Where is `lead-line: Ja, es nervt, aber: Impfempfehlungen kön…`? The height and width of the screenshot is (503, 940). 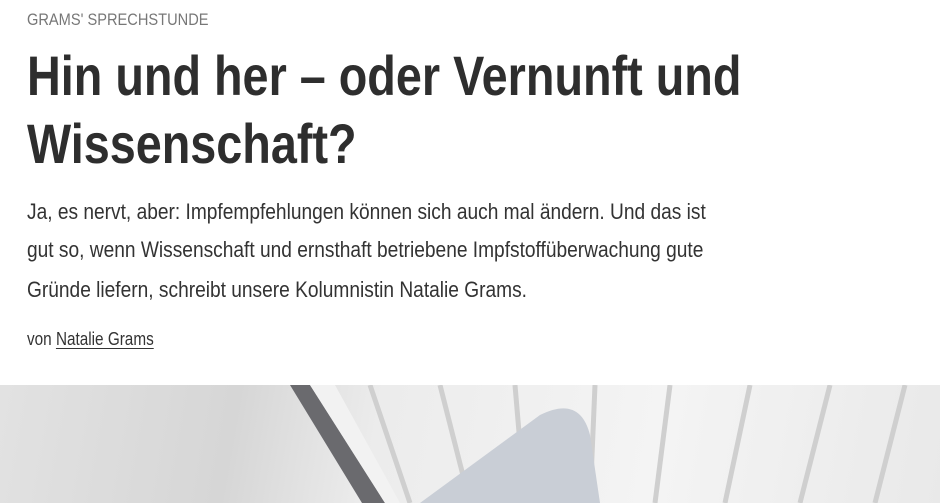 lead-line: Ja, es nervt, aber: Impfempfehlungen kön… is located at coordinates (366, 211).